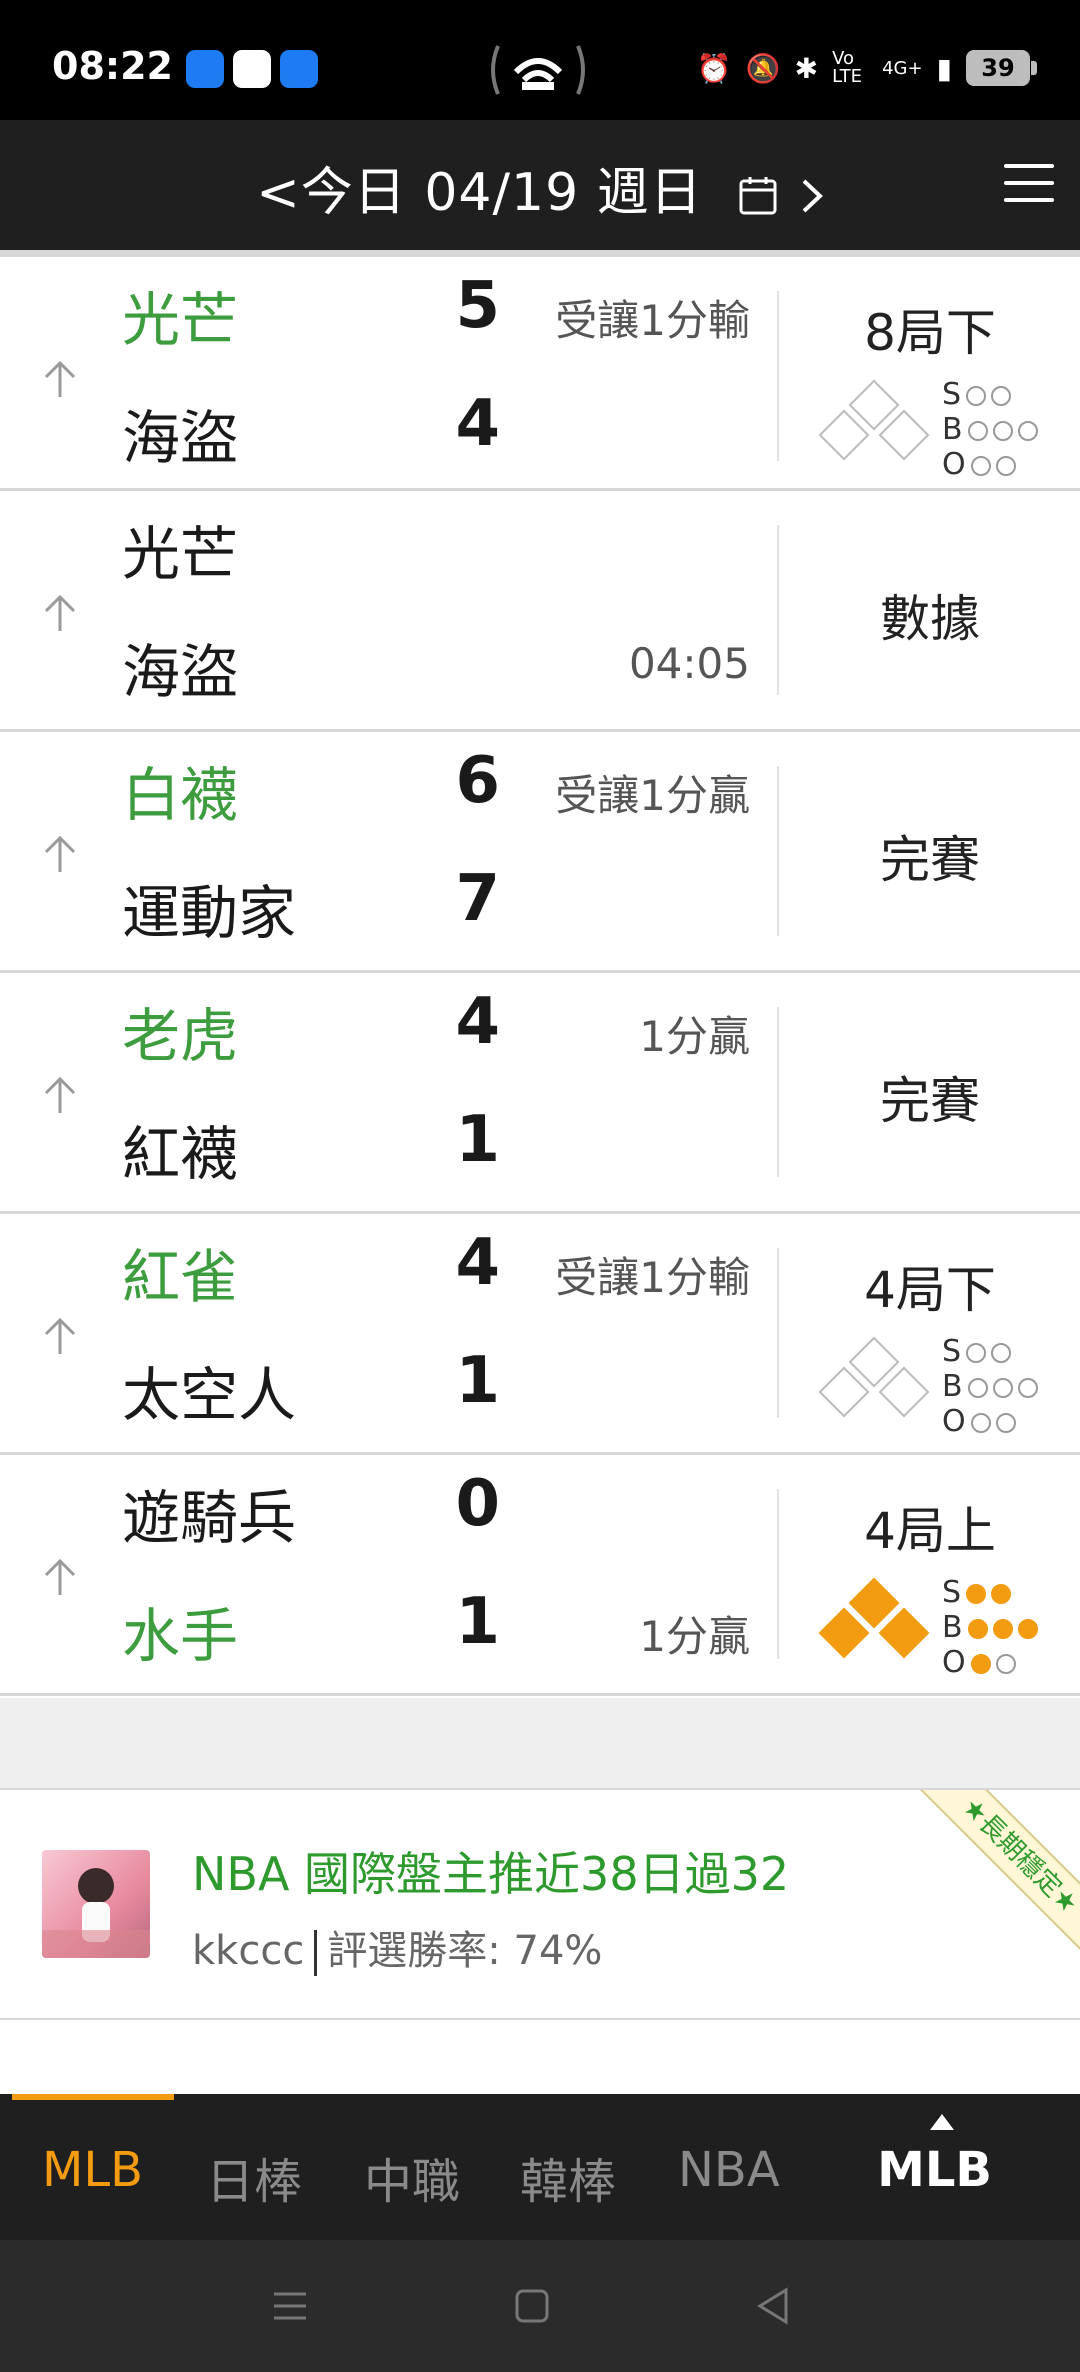 The image size is (1080, 2372). What do you see at coordinates (490, 1871) in the screenshot?
I see `promo-title: NBA 國際盤主推近38日過32` at bounding box center [490, 1871].